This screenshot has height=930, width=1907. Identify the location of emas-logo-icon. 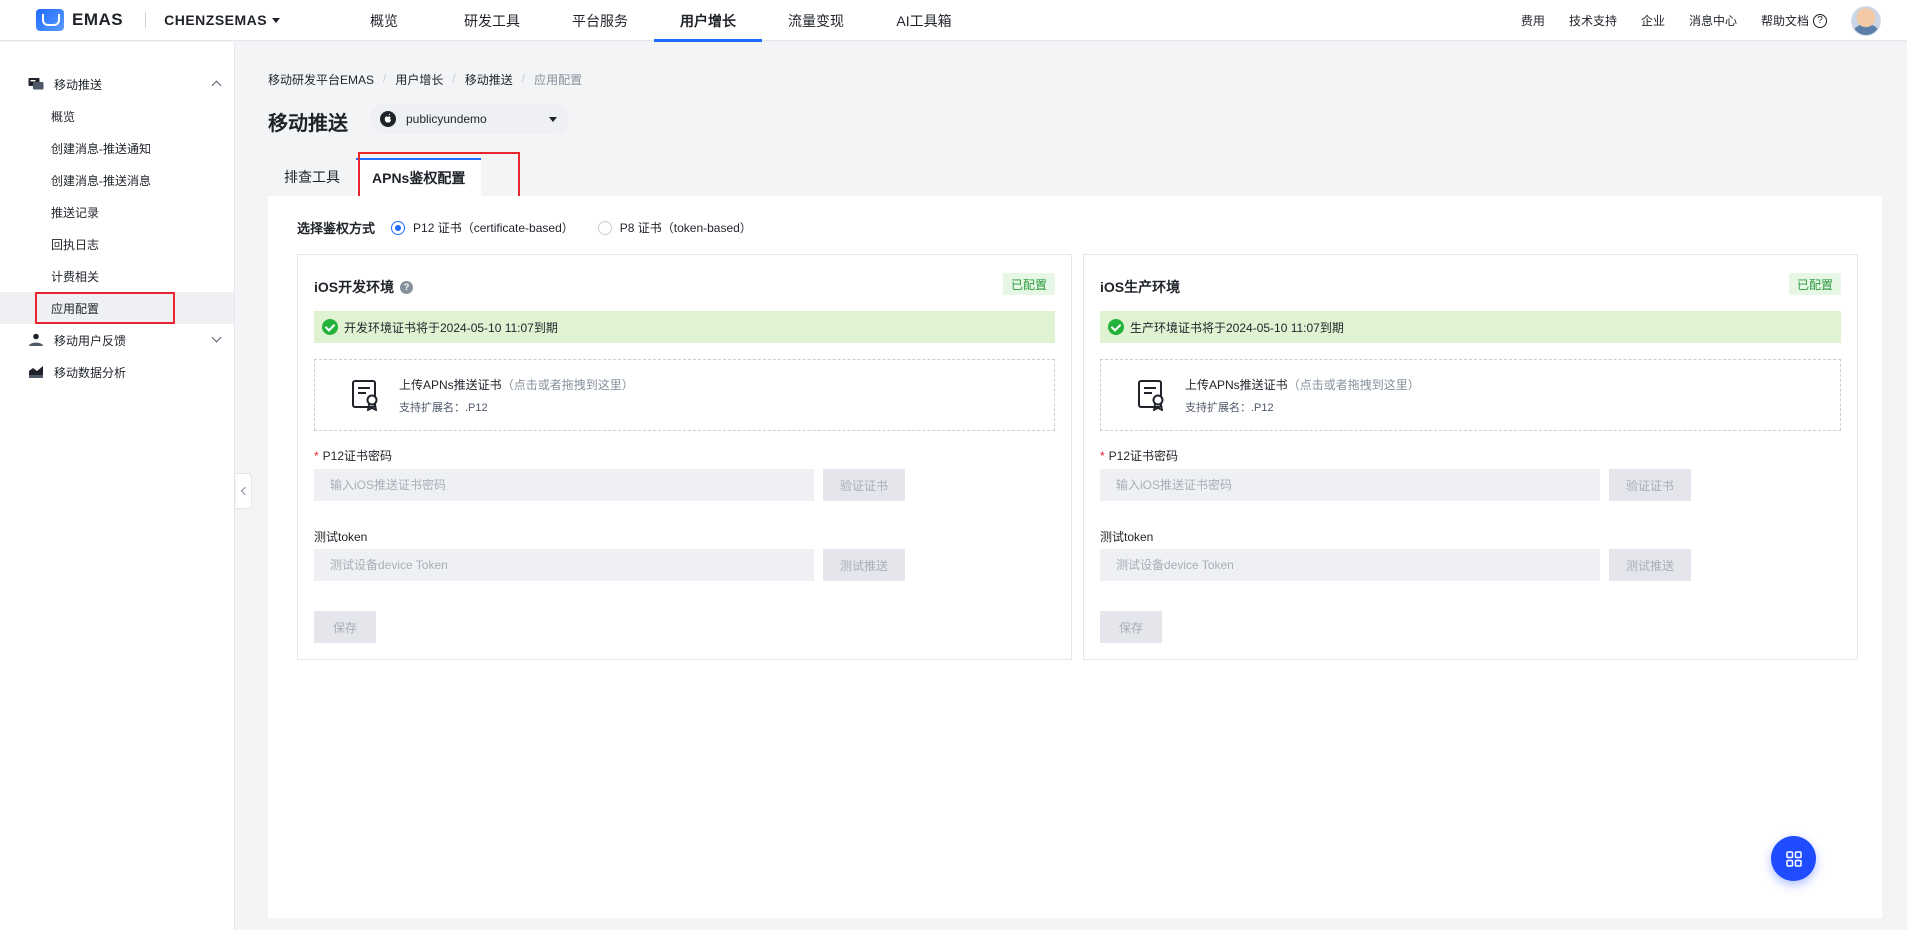
(50, 20).